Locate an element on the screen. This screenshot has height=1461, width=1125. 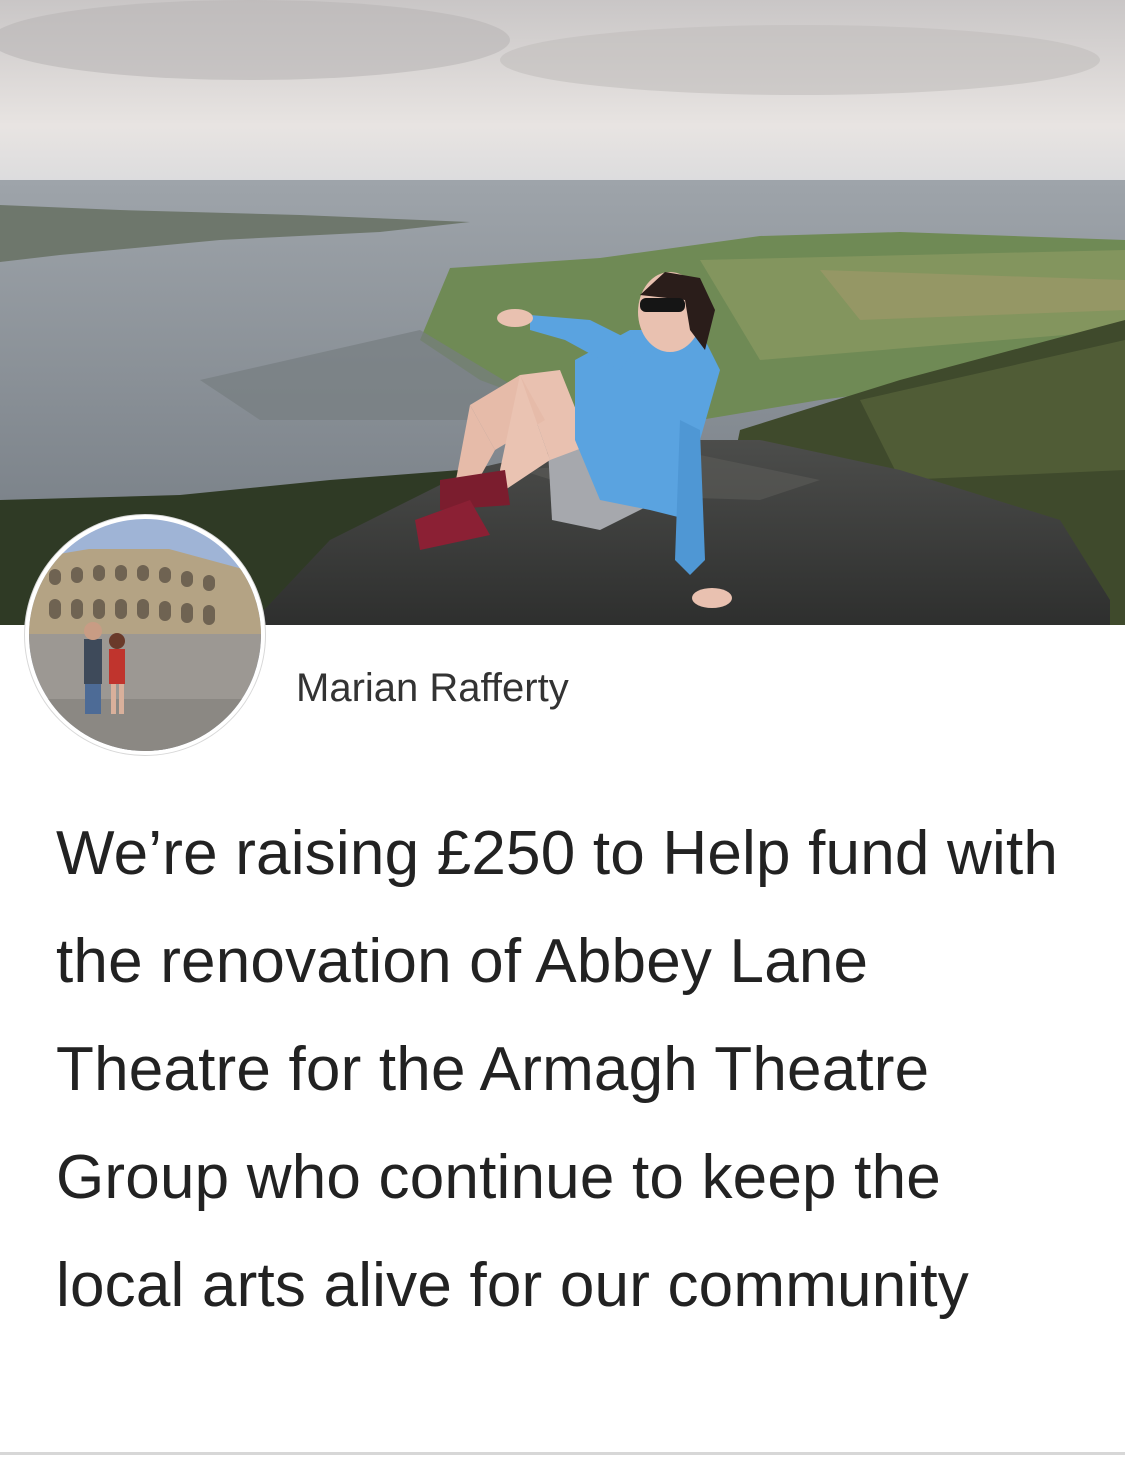
divider is located at coordinates (562, 1453).